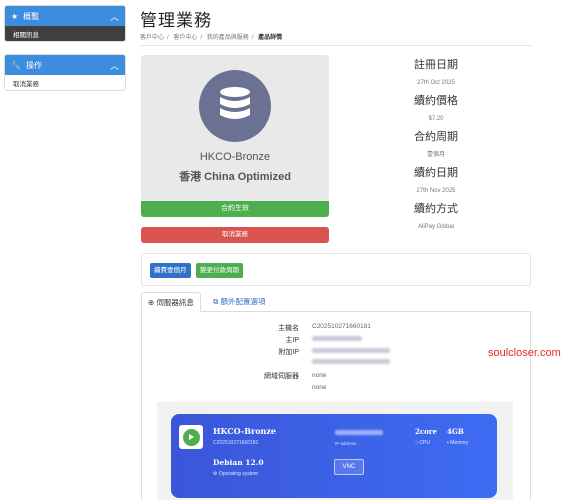 The image size is (579, 500). I want to click on product-location: 香港 China Optimized, so click(235, 177).